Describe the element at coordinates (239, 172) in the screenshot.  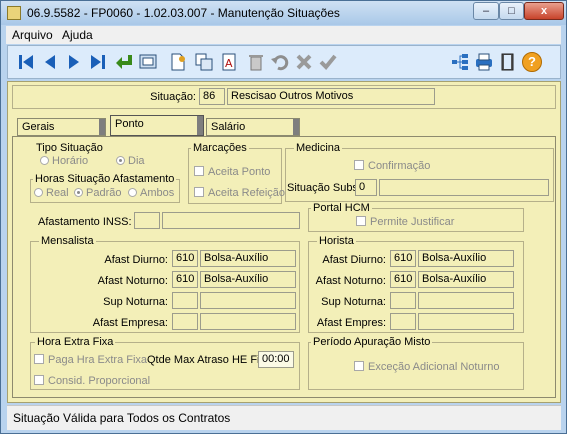
I see `aceita-ponto-label: Aceita Ponto` at that location.